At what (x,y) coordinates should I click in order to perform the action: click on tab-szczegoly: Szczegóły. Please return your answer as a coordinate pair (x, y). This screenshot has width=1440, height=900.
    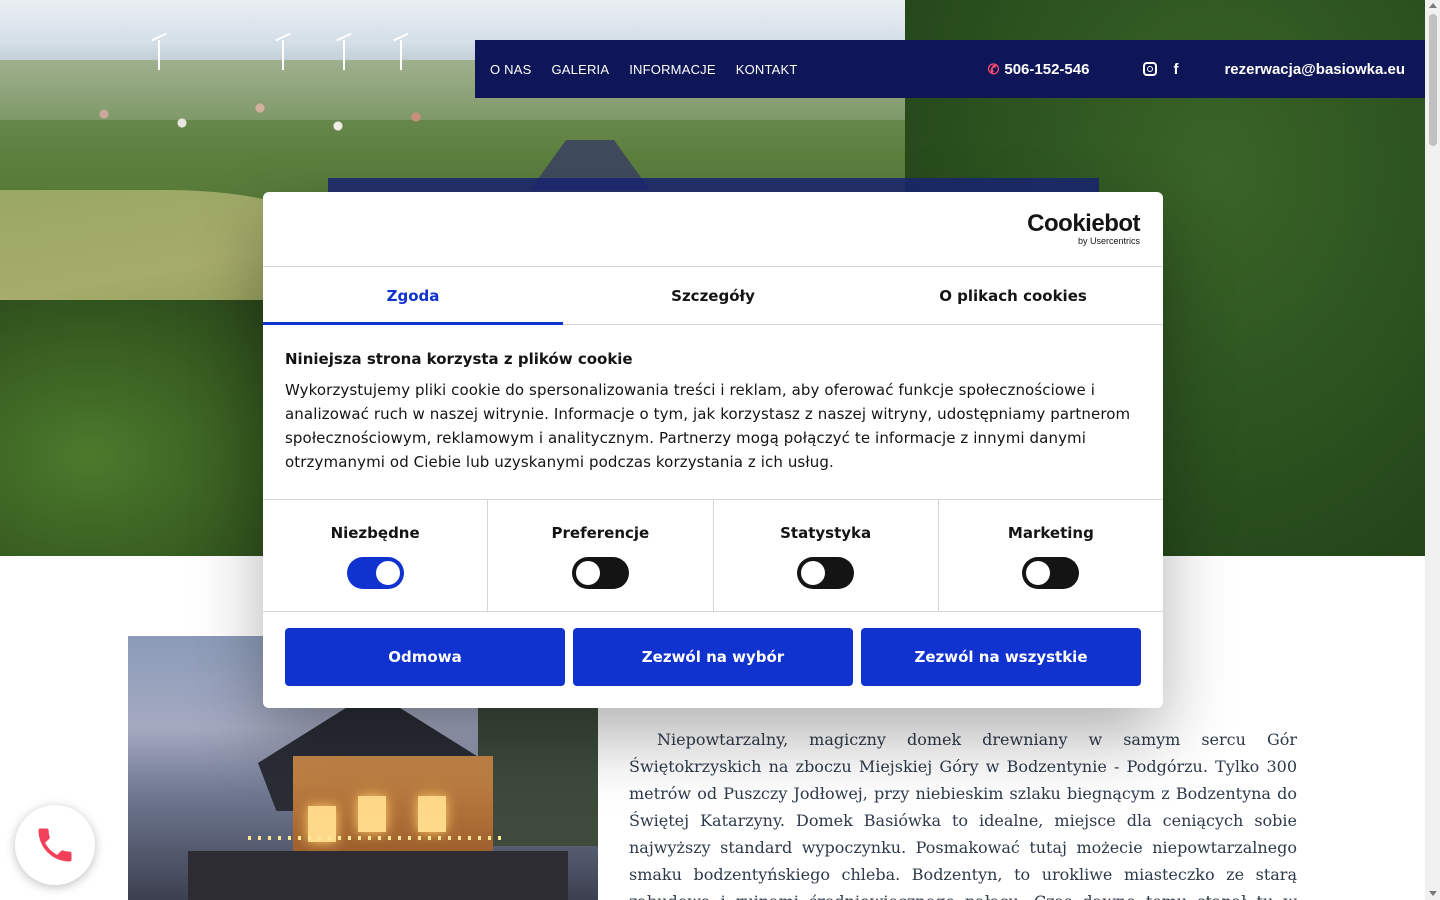
    Looking at the image, I should click on (713, 295).